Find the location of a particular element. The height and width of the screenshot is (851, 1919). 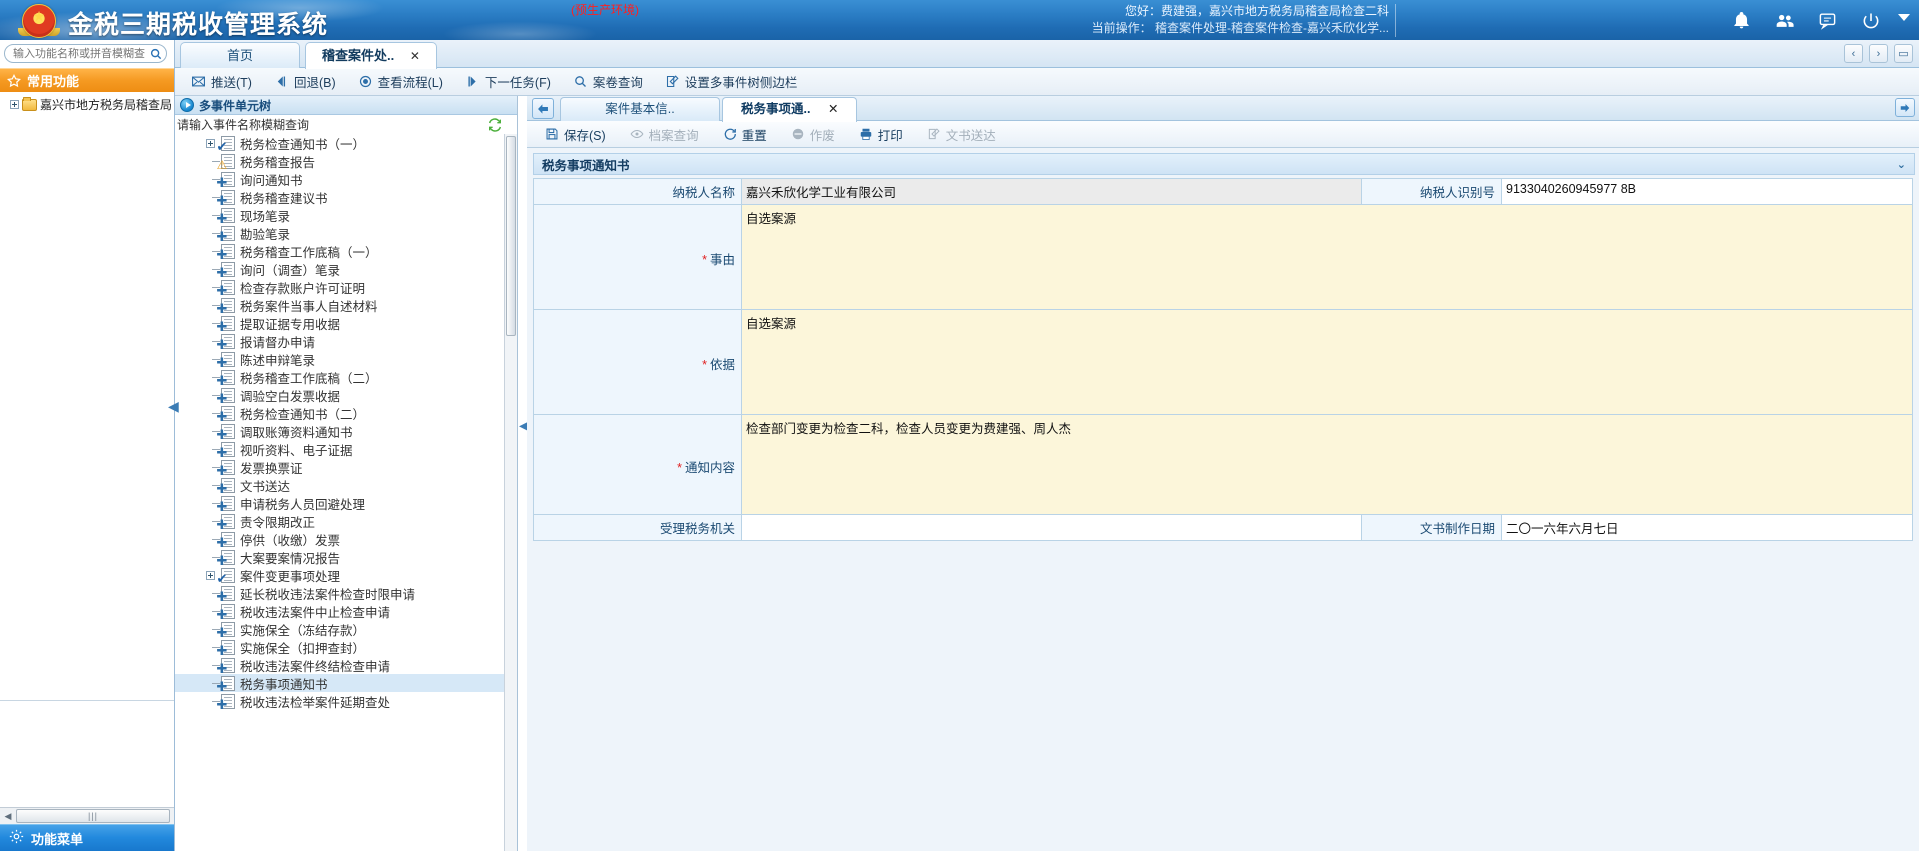

tree-item: ✚ 文书送达 is located at coordinates (340, 486).